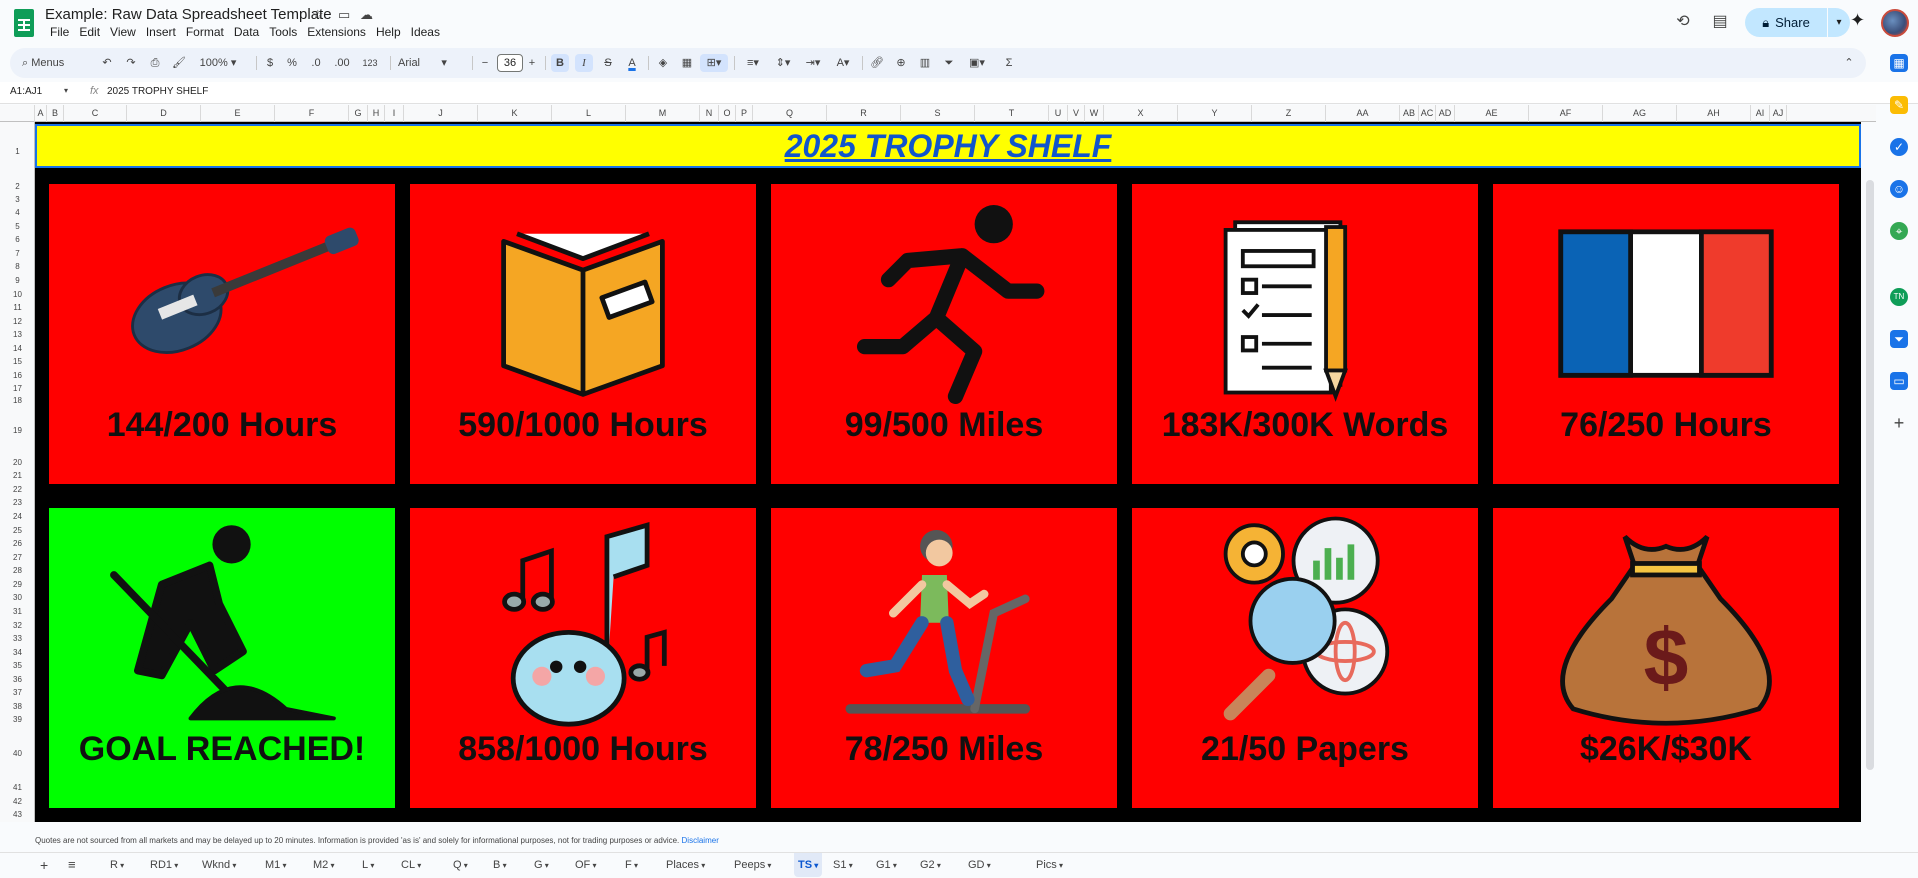  What do you see at coordinates (1778, 113) in the screenshot?
I see `column-header: AJ` at bounding box center [1778, 113].